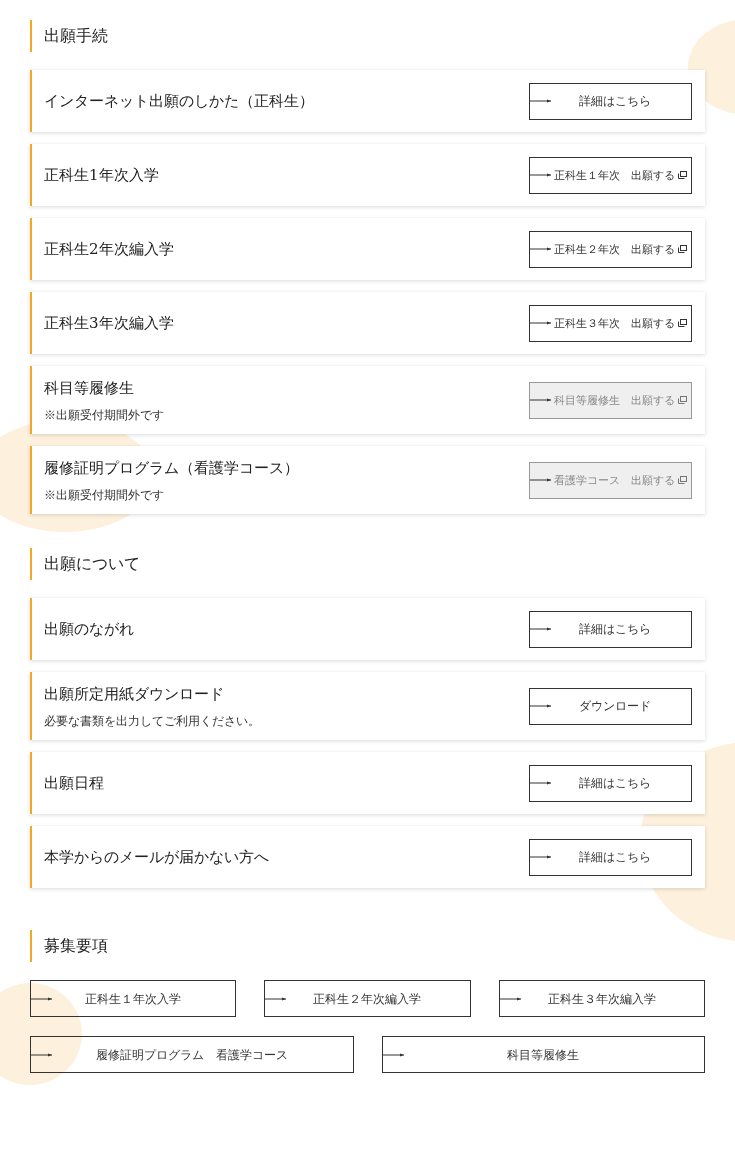  What do you see at coordinates (601, 998) in the screenshot?
I see `guideline-link: 正科生３年次編入学` at bounding box center [601, 998].